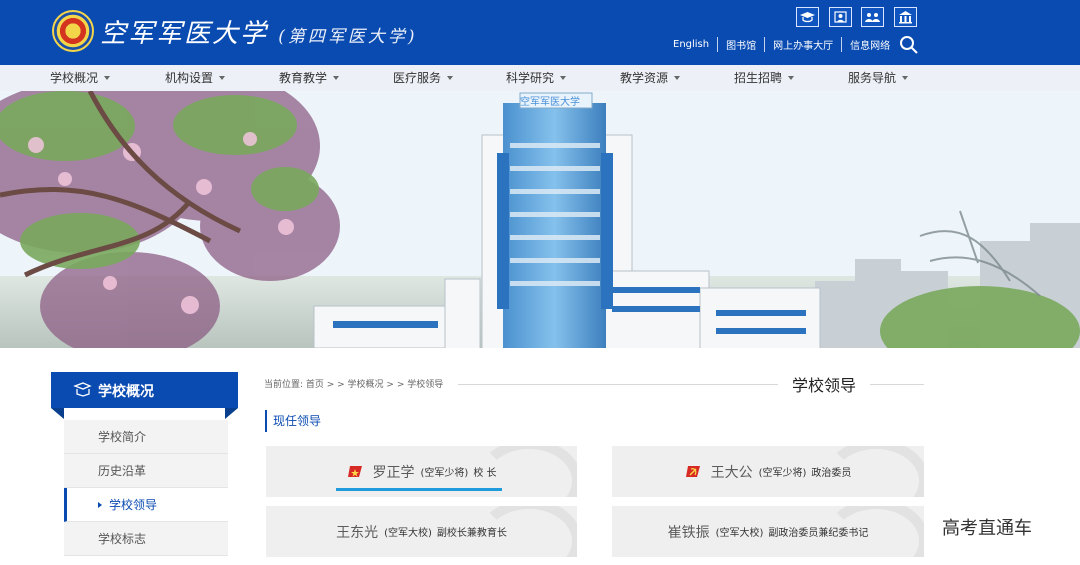 Image resolution: width=1080 pixels, height=565 pixels. I want to click on sidebar-menu: 学校简介 历史沿革 学校领导 学校标志, so click(146, 488).